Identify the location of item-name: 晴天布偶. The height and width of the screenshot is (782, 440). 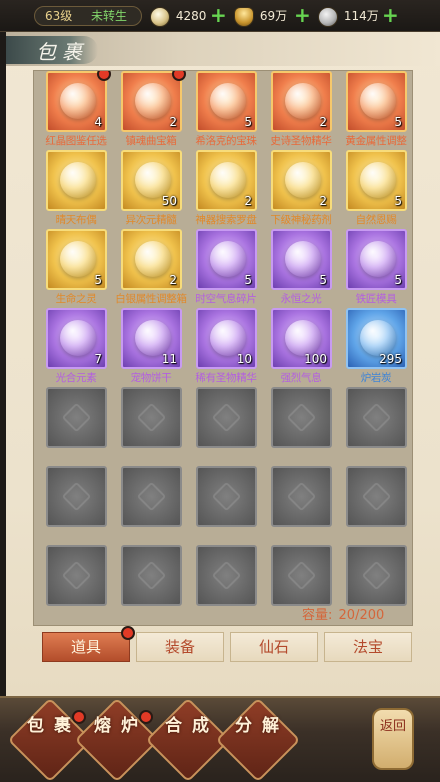
(76, 220).